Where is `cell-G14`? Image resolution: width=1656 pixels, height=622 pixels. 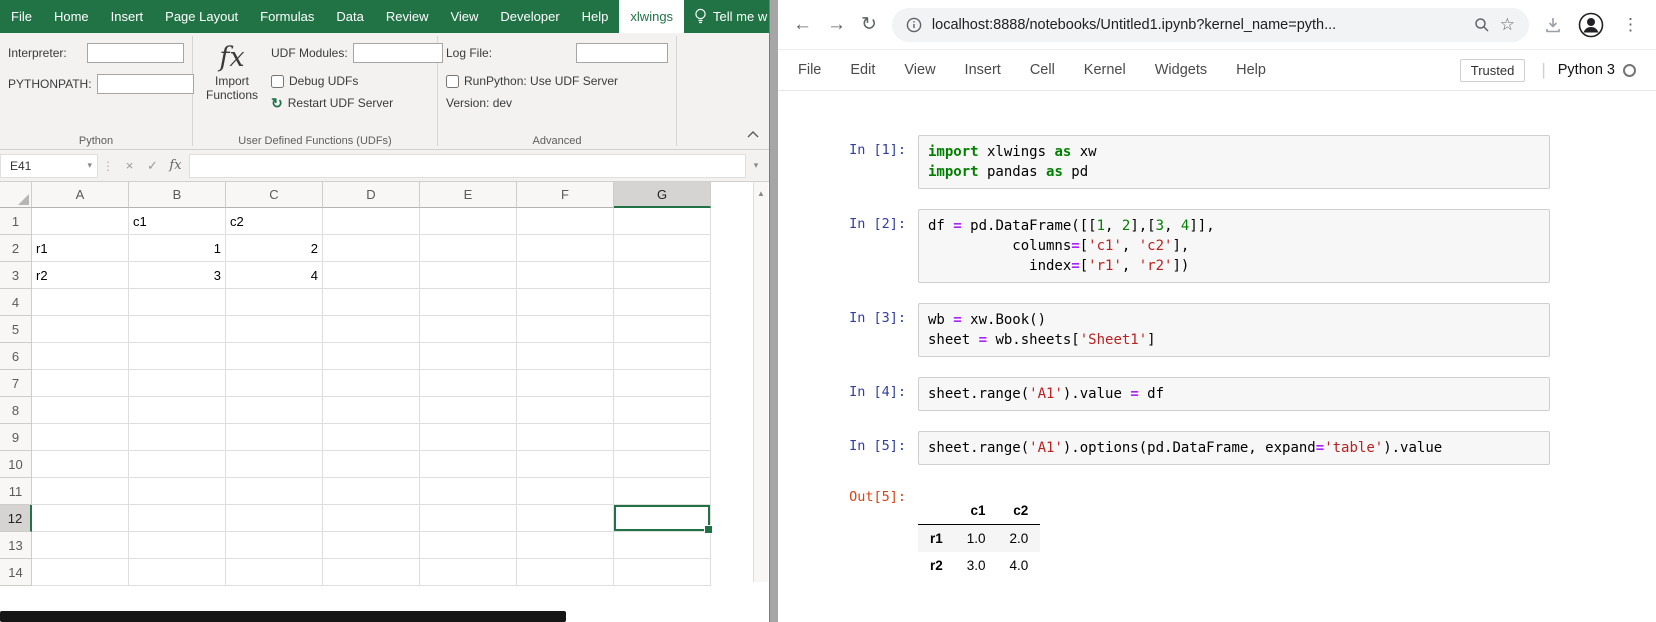 cell-G14 is located at coordinates (662, 572).